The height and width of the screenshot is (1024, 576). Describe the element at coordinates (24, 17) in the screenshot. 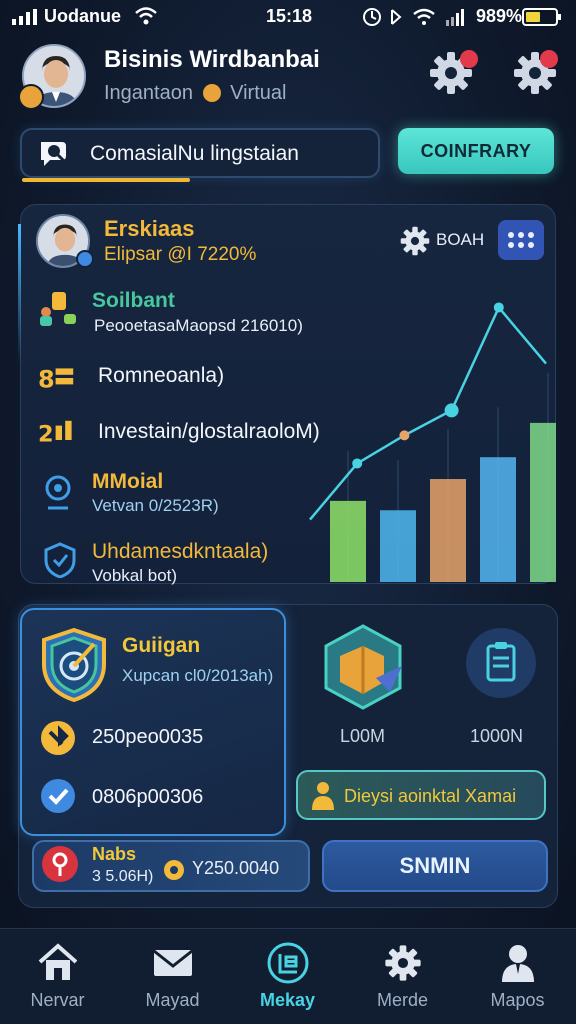

I see `signal-icon` at that location.